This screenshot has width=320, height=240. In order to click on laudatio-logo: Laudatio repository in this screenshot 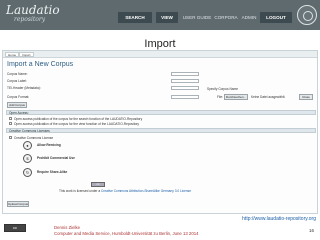, I will do `click(37, 15)`.